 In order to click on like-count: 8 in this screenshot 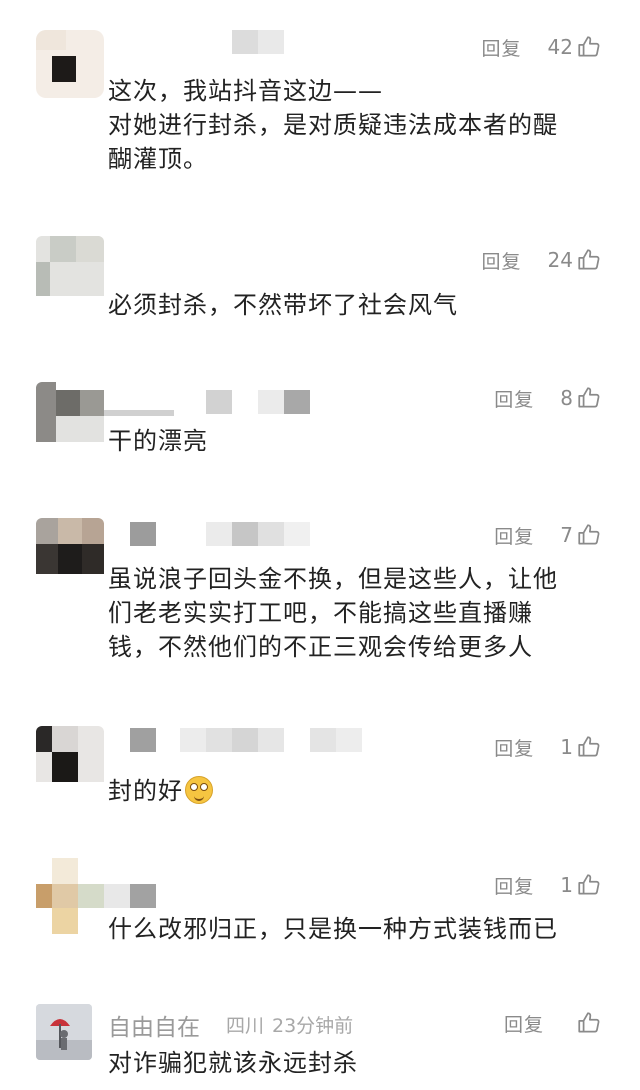, I will do `click(566, 398)`.